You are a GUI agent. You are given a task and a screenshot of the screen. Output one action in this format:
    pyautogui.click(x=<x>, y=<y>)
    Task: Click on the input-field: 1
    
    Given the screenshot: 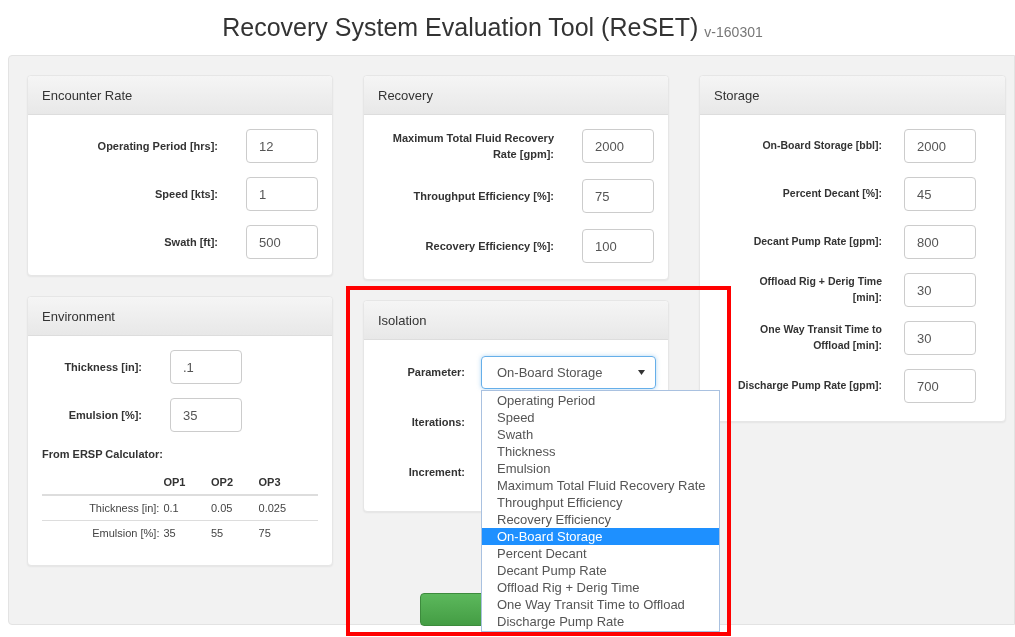 What is the action you would take?
    pyautogui.click(x=282, y=194)
    